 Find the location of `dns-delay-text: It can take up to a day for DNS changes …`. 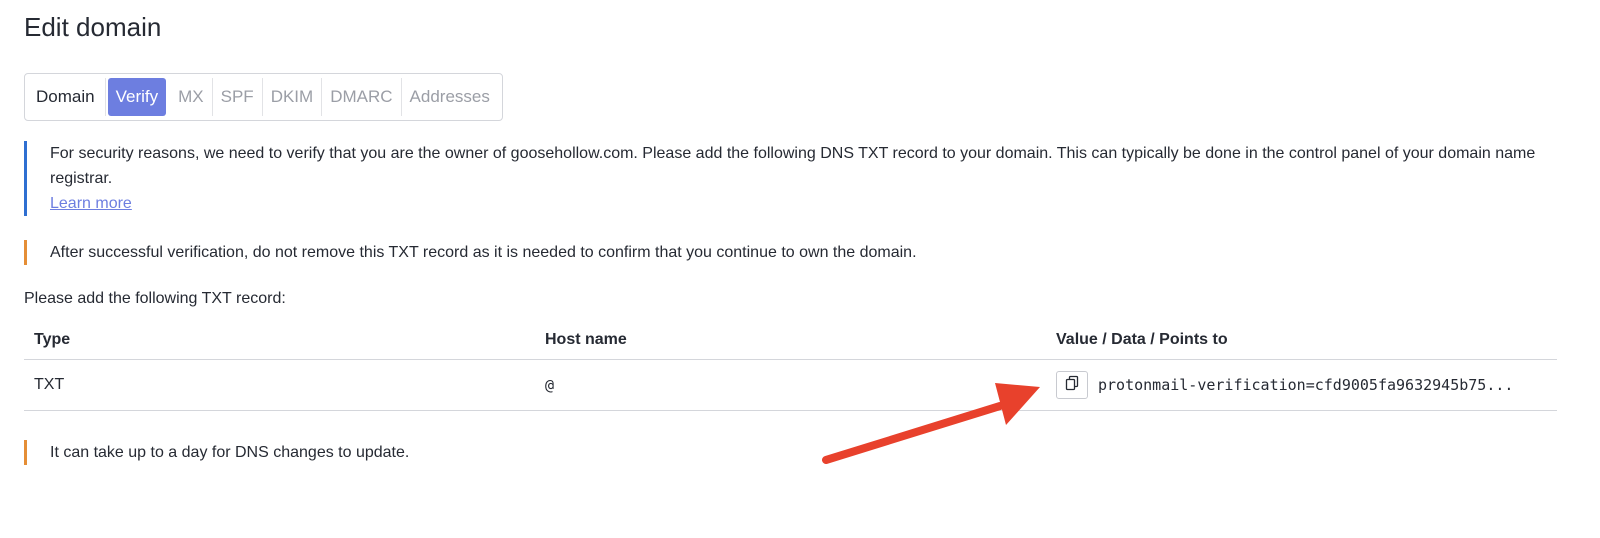

dns-delay-text: It can take up to a day for DNS changes … is located at coordinates (230, 452).